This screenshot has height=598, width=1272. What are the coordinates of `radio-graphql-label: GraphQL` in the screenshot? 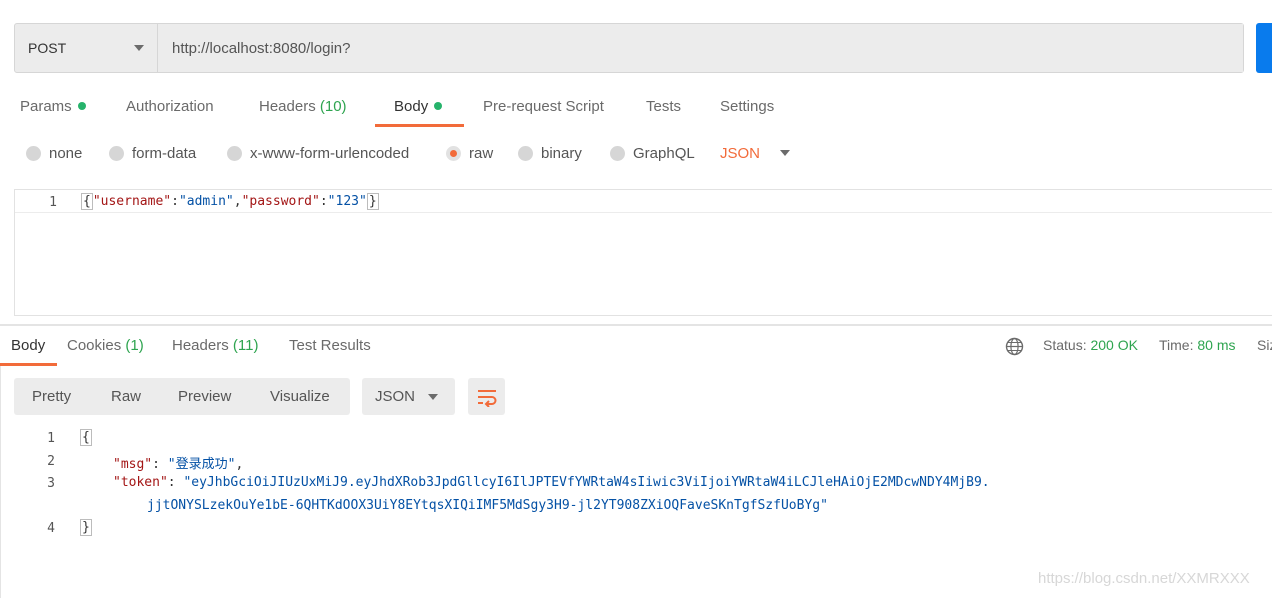 It's located at (664, 153).